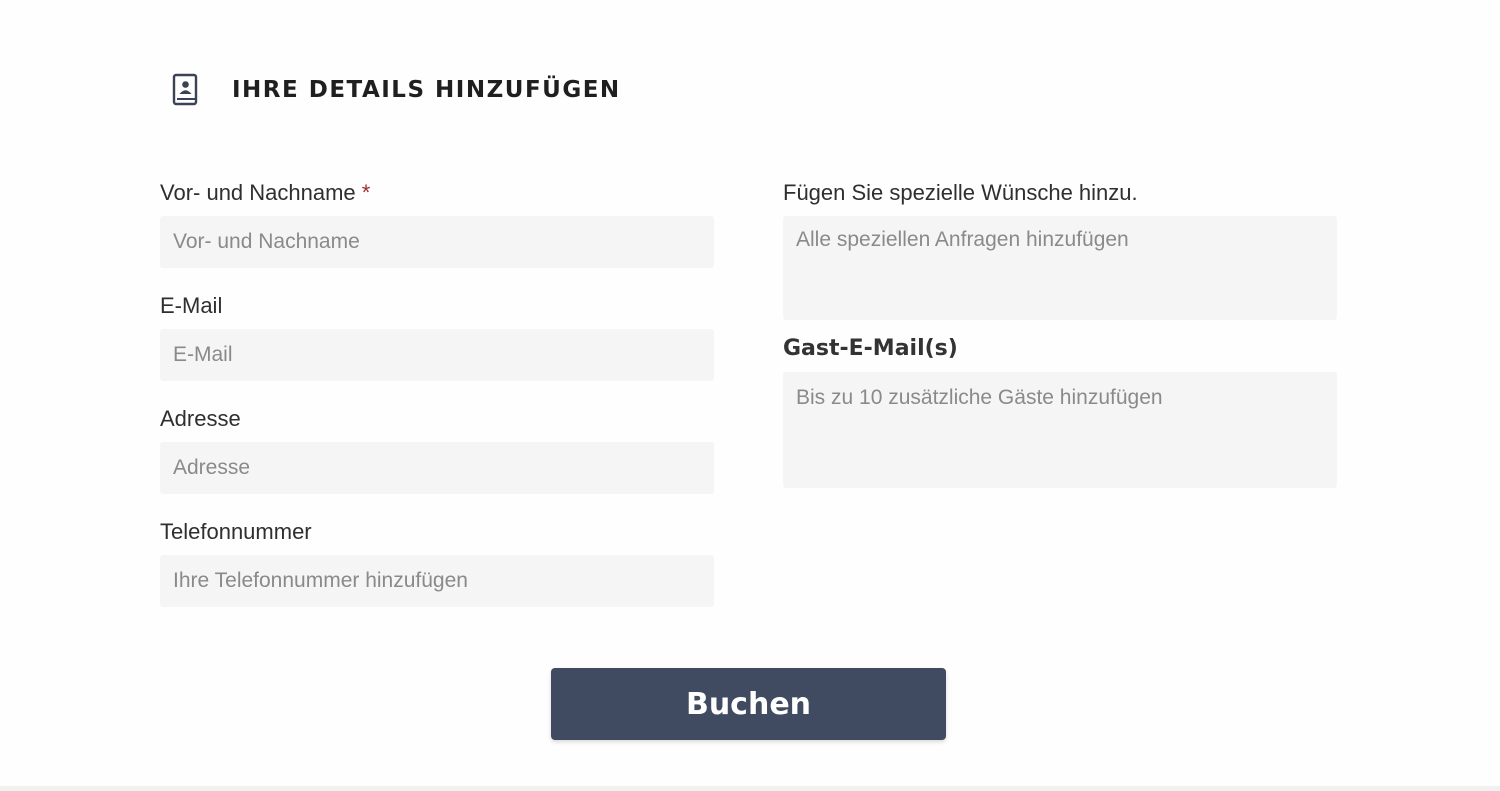 The image size is (1500, 791). Describe the element at coordinates (186, 90) in the screenshot. I see `contact-book-icon` at that location.